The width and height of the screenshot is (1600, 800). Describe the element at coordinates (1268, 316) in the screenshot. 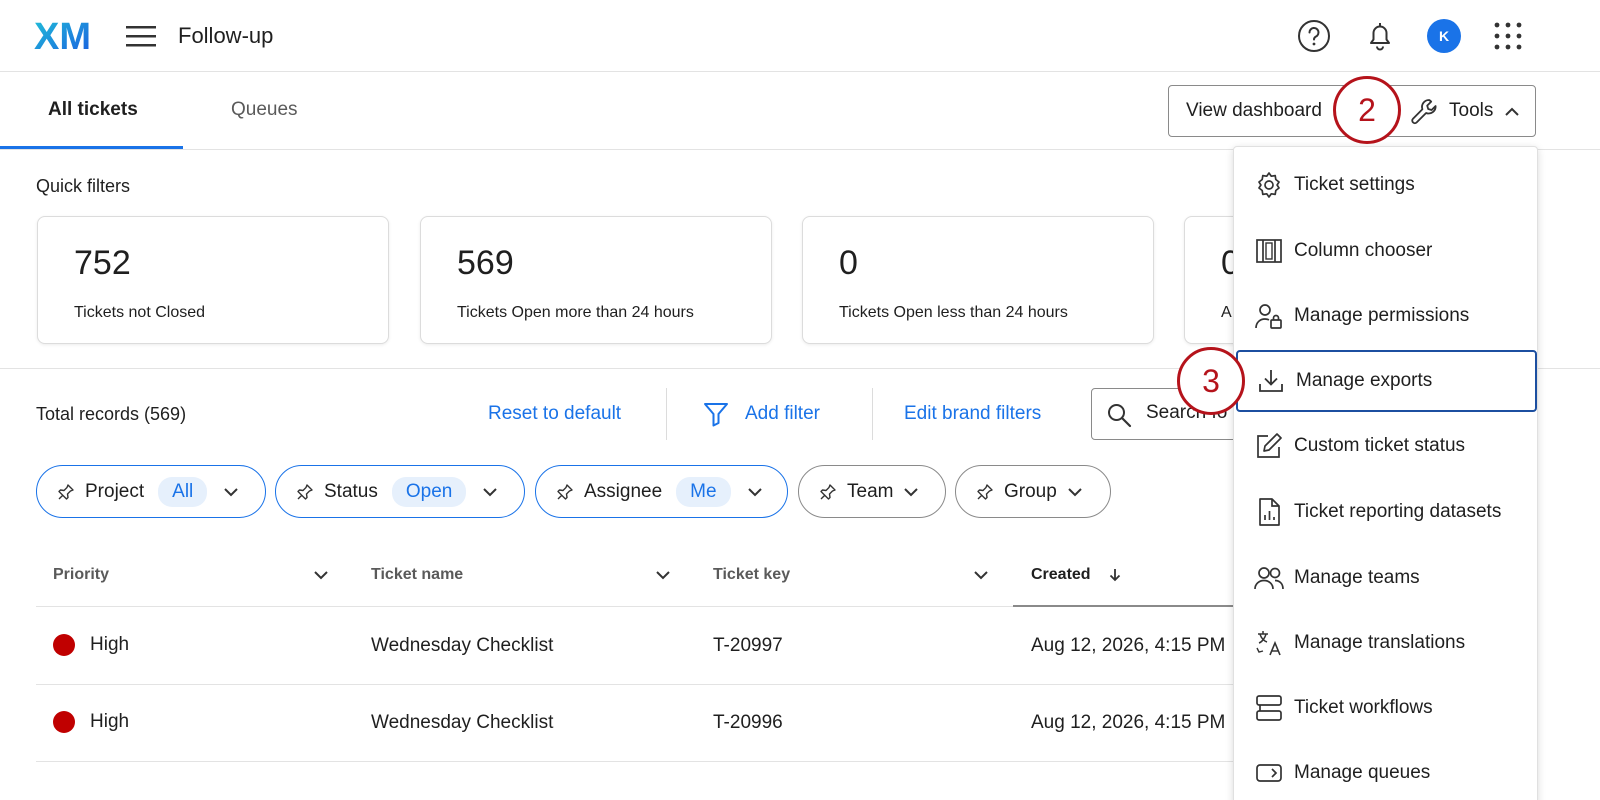

I see `user-lock-icon` at that location.